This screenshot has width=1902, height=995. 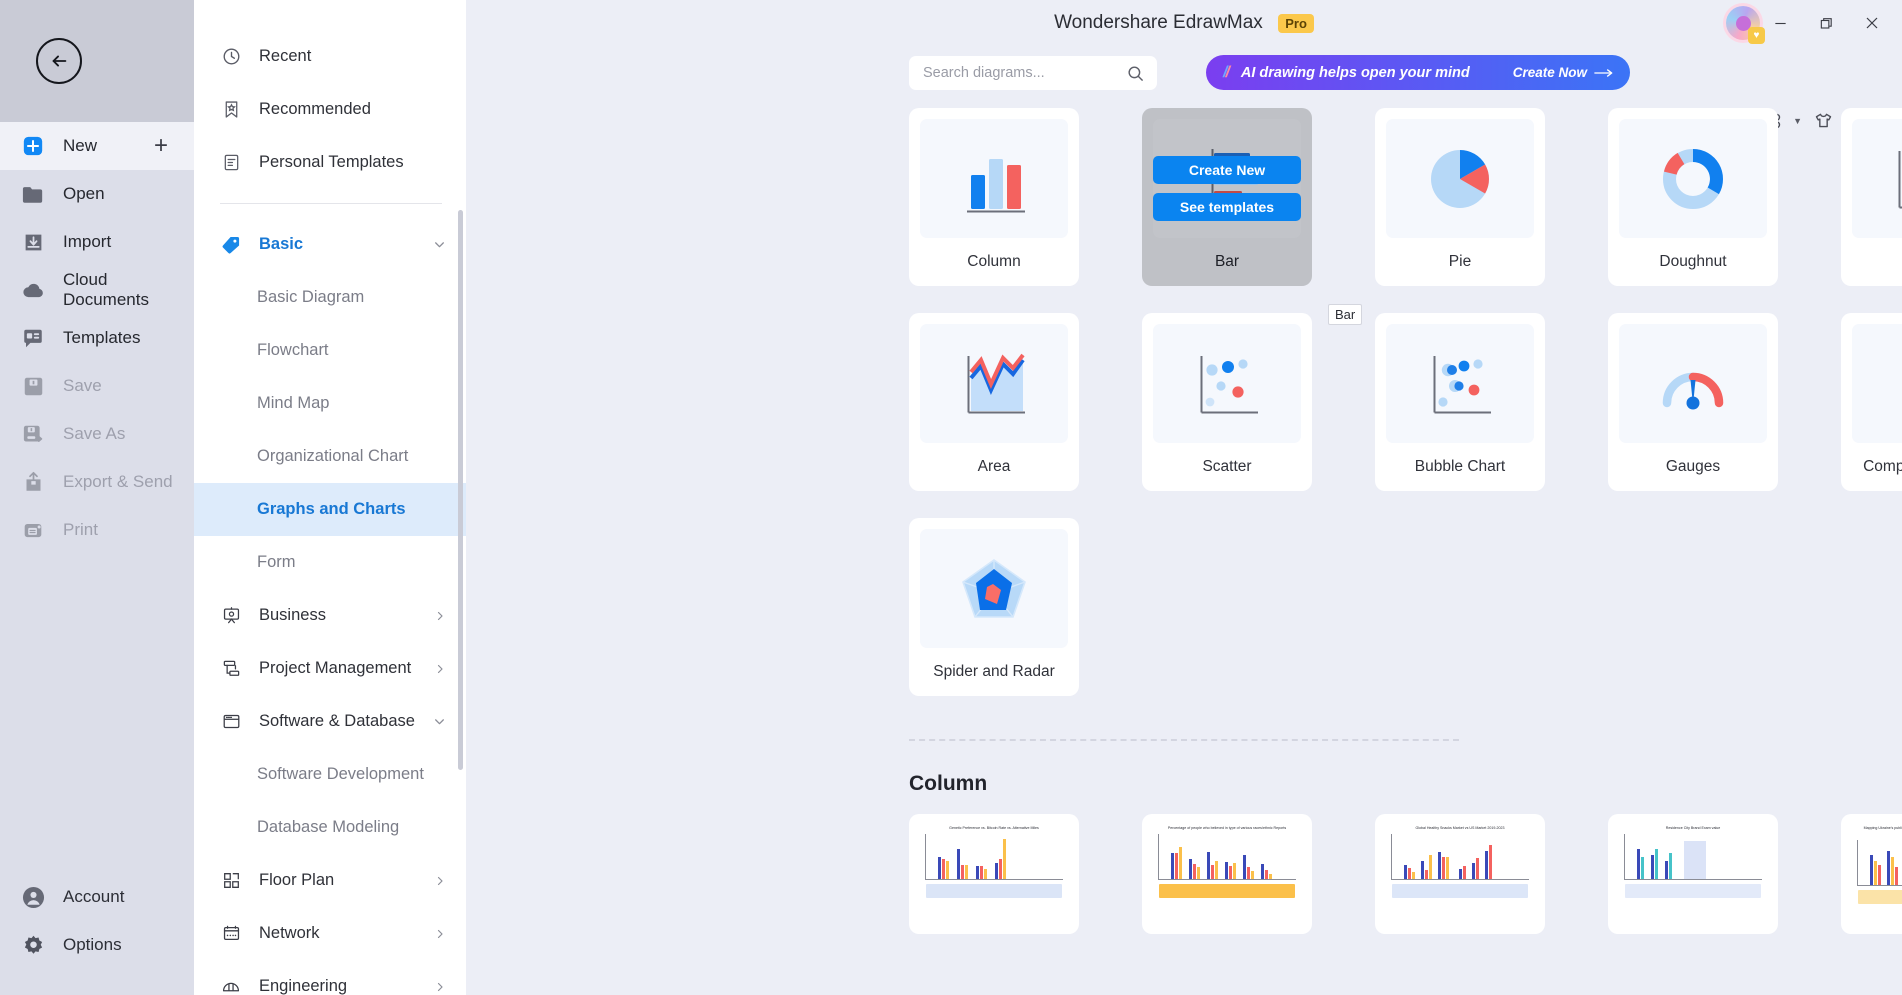 What do you see at coordinates (97, 386) in the screenshot?
I see `rail-item-save: Save` at bounding box center [97, 386].